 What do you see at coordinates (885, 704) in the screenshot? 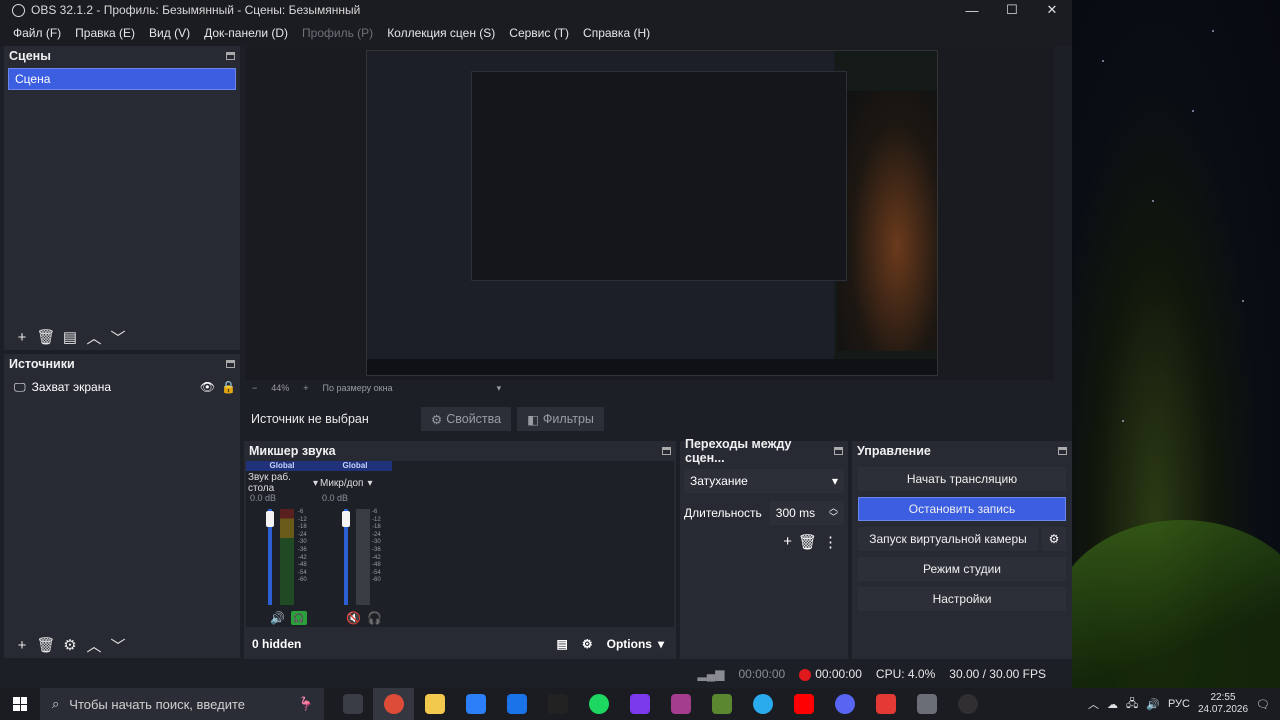
I see `wps-taskbar-button` at bounding box center [885, 704].